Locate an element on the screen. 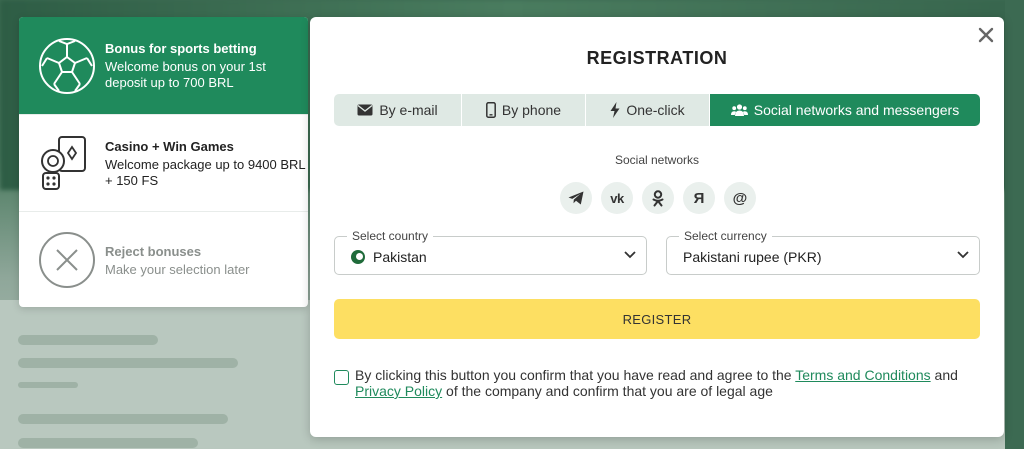 Image resolution: width=1024 pixels, height=449 pixels. mail-at-icon: @ is located at coordinates (740, 198).